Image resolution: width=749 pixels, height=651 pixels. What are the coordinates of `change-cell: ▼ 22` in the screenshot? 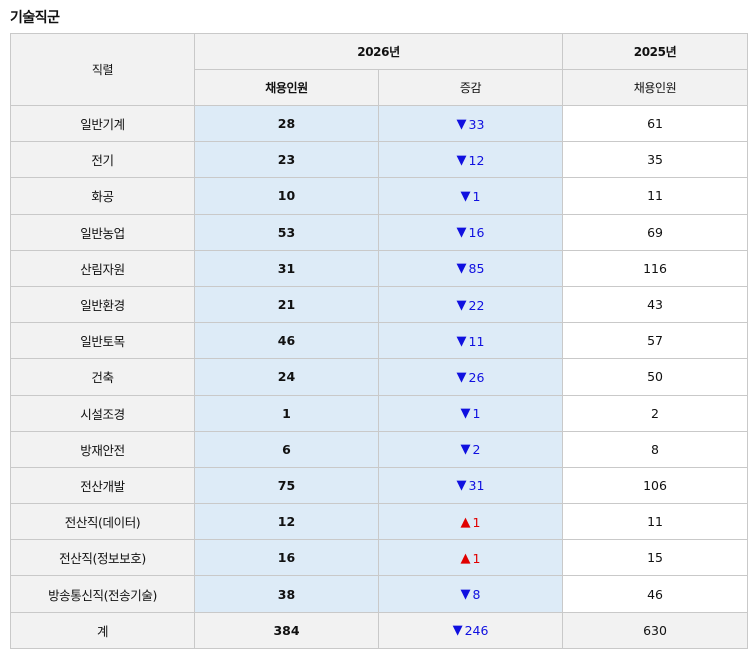 It's located at (470, 304).